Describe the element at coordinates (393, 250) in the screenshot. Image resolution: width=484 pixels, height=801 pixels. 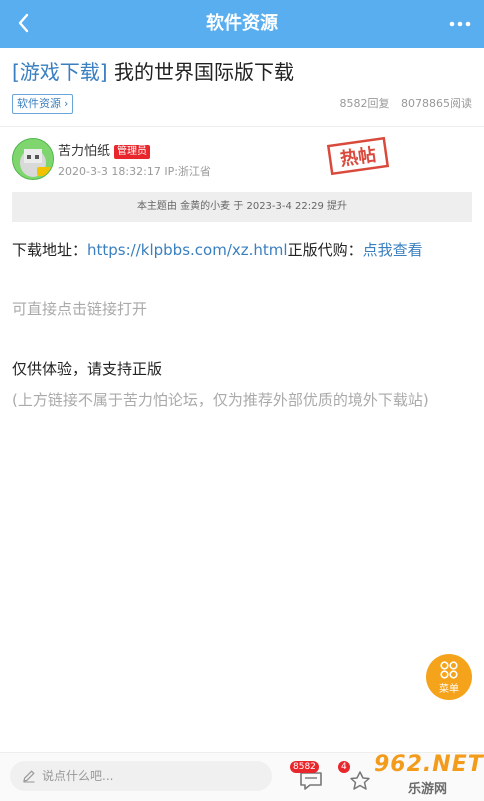
I see `buy-link: 点我查看` at that location.